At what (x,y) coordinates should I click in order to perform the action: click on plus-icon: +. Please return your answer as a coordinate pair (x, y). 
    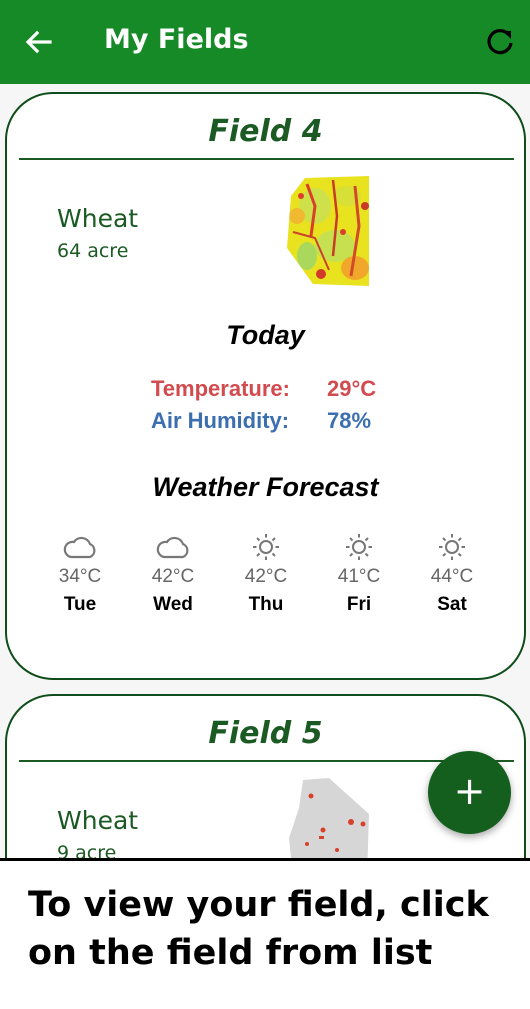
    Looking at the image, I should click on (469, 791).